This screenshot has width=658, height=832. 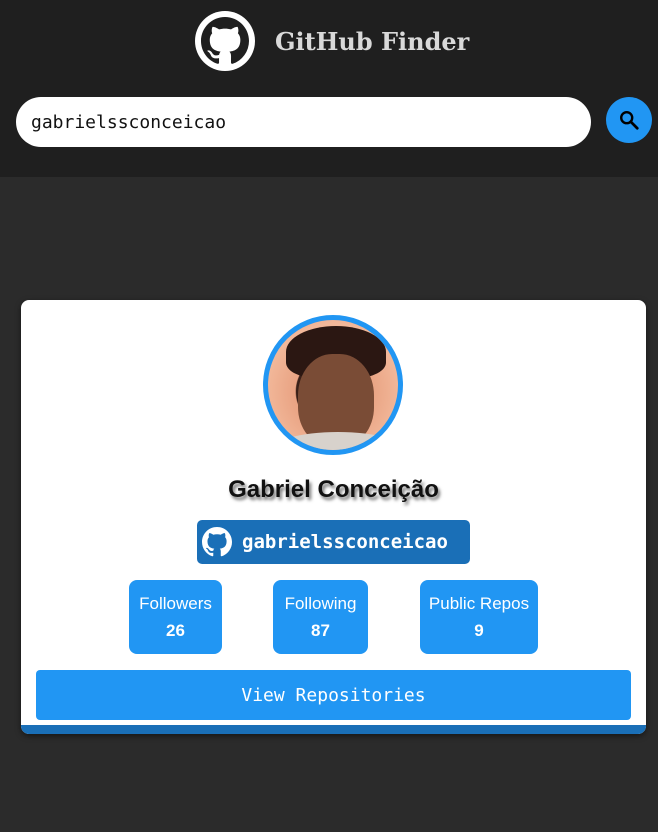 What do you see at coordinates (320, 603) in the screenshot?
I see `stat-label: Following` at bounding box center [320, 603].